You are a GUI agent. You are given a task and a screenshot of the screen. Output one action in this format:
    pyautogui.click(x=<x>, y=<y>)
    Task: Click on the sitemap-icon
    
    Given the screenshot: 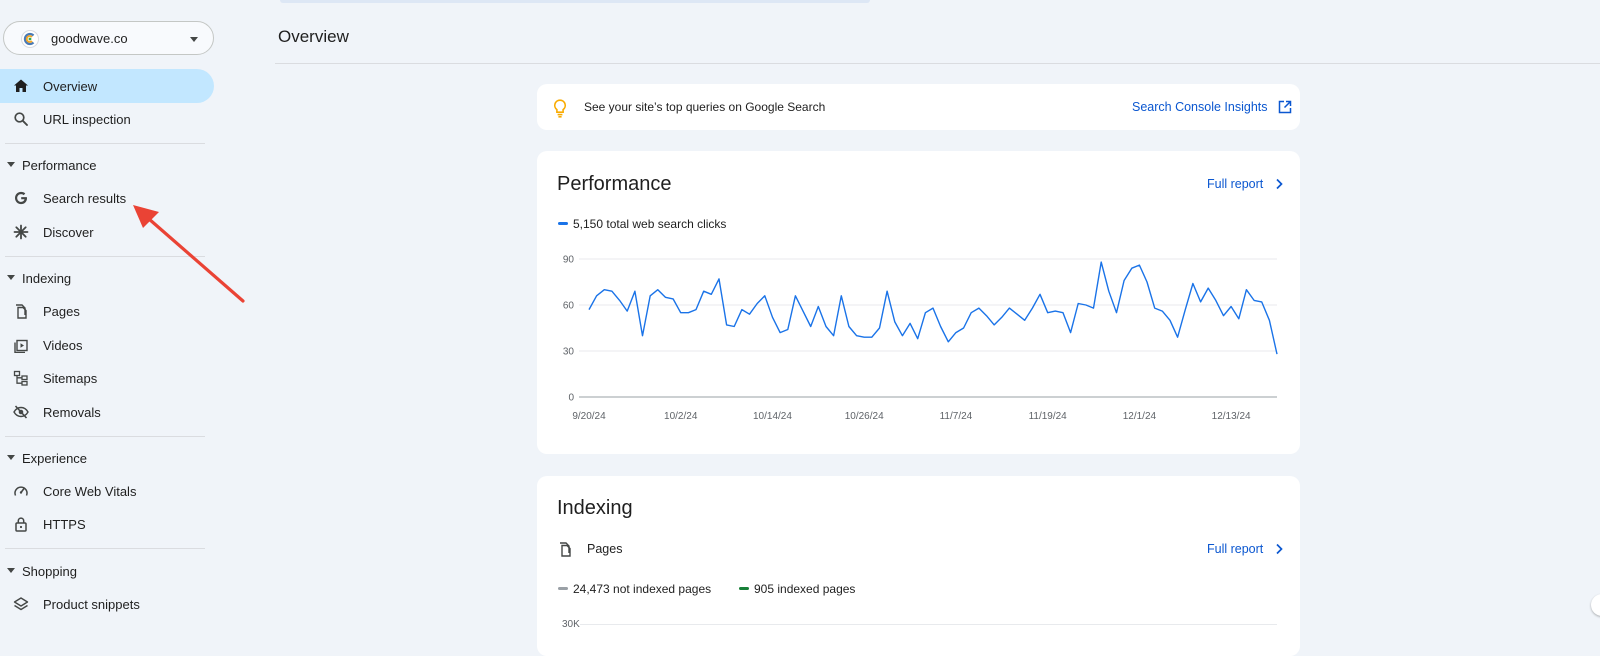 What is the action you would take?
    pyautogui.click(x=20, y=378)
    